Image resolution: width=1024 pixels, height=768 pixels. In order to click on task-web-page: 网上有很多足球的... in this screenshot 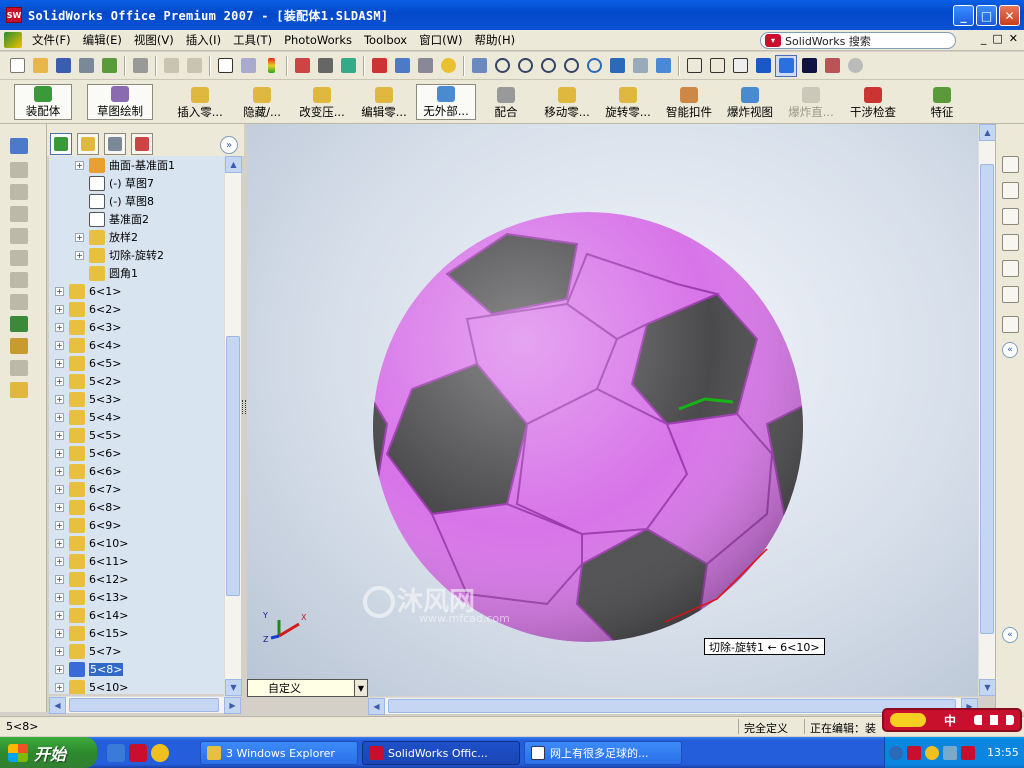, I will do `click(603, 753)`.